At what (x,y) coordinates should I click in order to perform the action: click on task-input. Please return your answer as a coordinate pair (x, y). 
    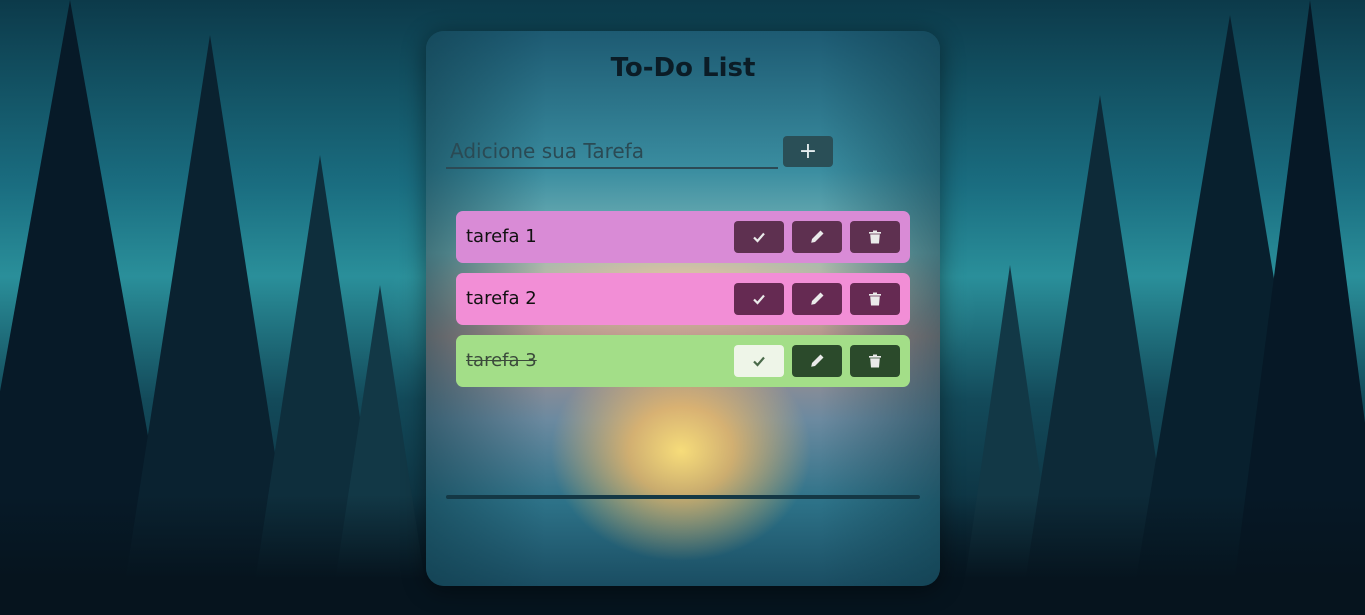
    Looking at the image, I should click on (612, 152).